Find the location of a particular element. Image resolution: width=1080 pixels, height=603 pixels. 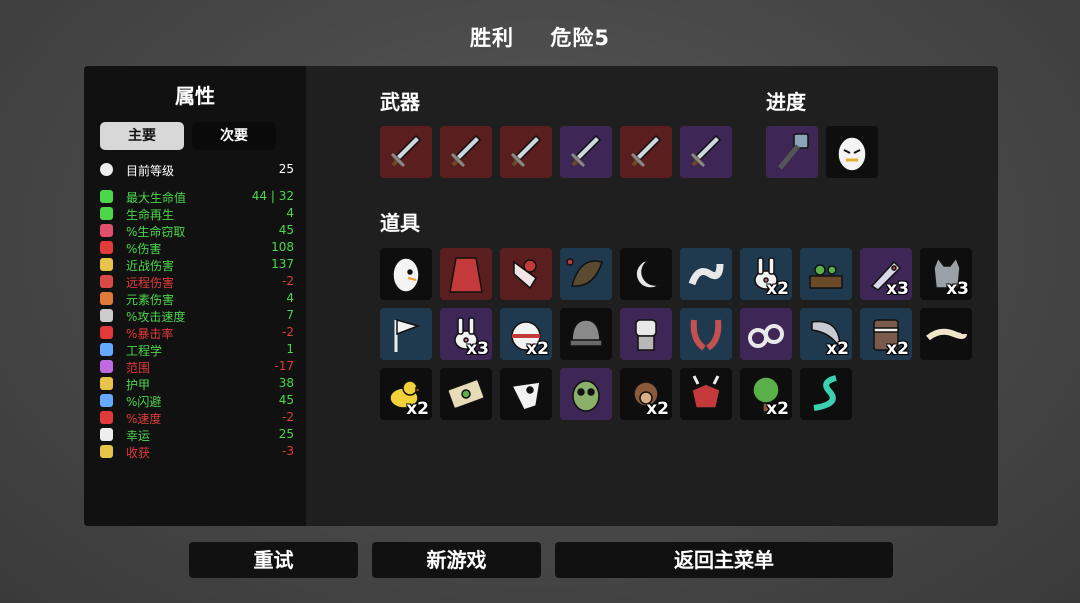

egg-icon is located at coordinates (406, 275).